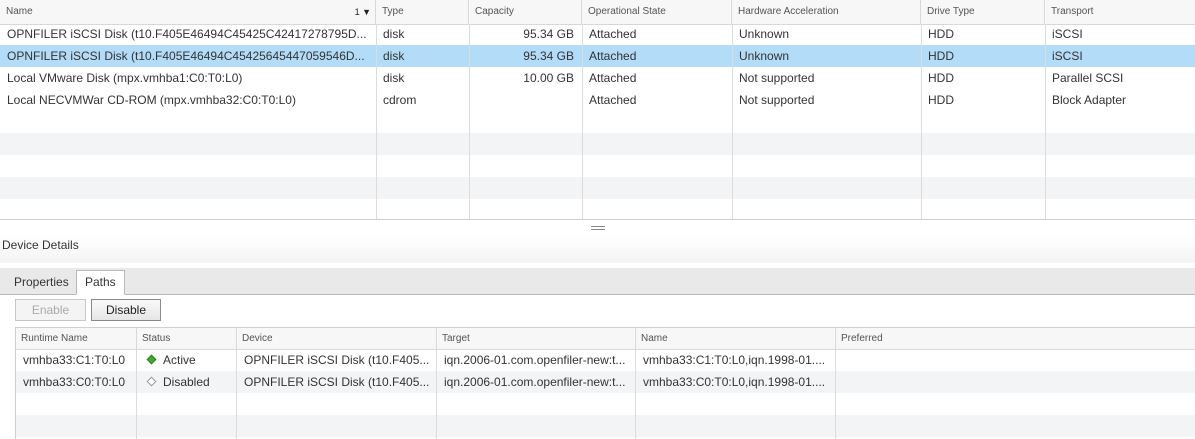 The image size is (1195, 439). What do you see at coordinates (598, 229) in the screenshot?
I see `splitter-handle-icon` at bounding box center [598, 229].